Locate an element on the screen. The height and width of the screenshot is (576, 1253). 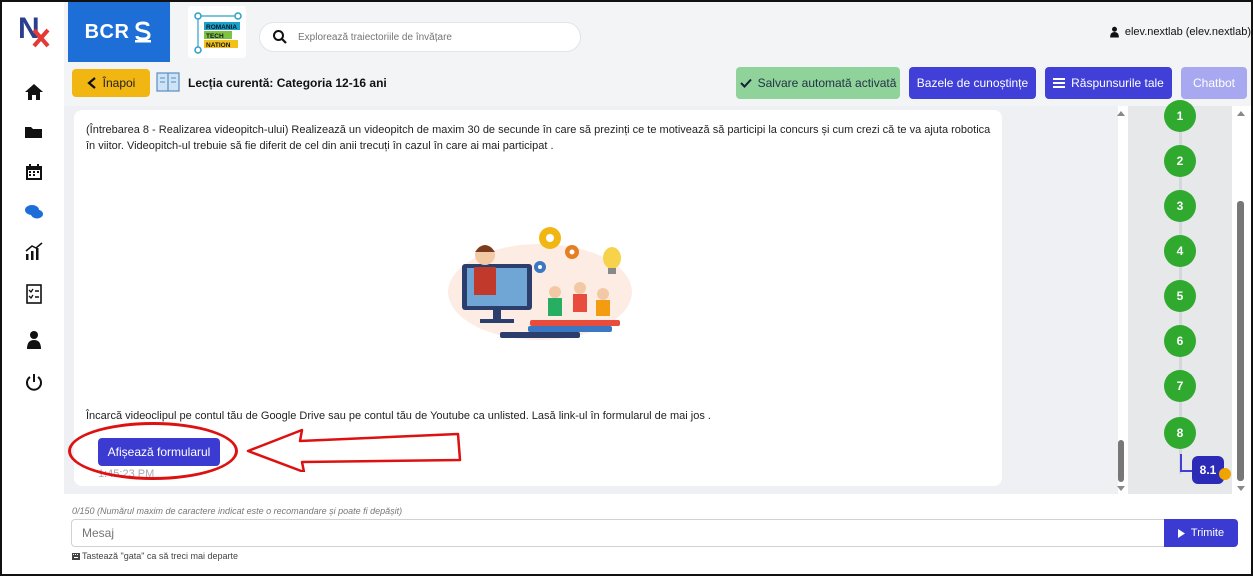
list-icon is located at coordinates (1059, 83).